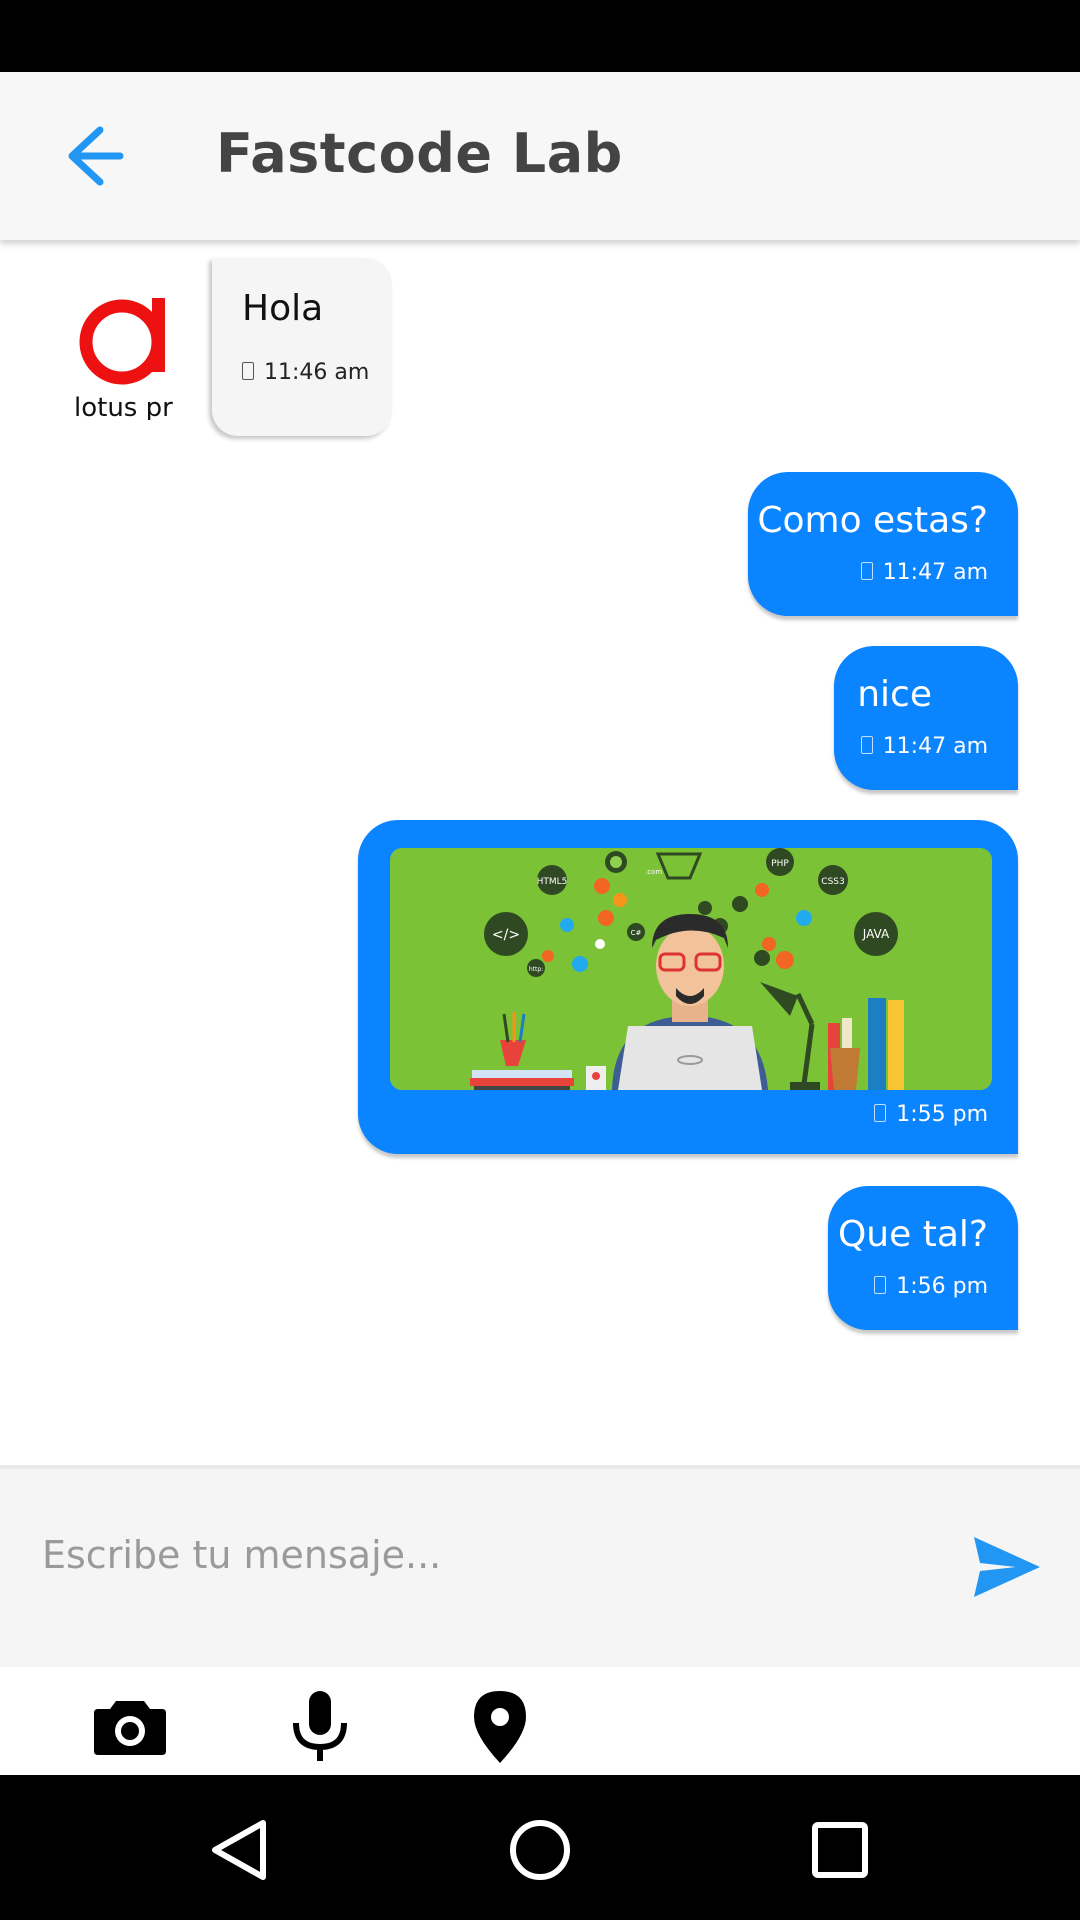 The height and width of the screenshot is (1920, 1080). I want to click on camera-button, so click(130, 1727).